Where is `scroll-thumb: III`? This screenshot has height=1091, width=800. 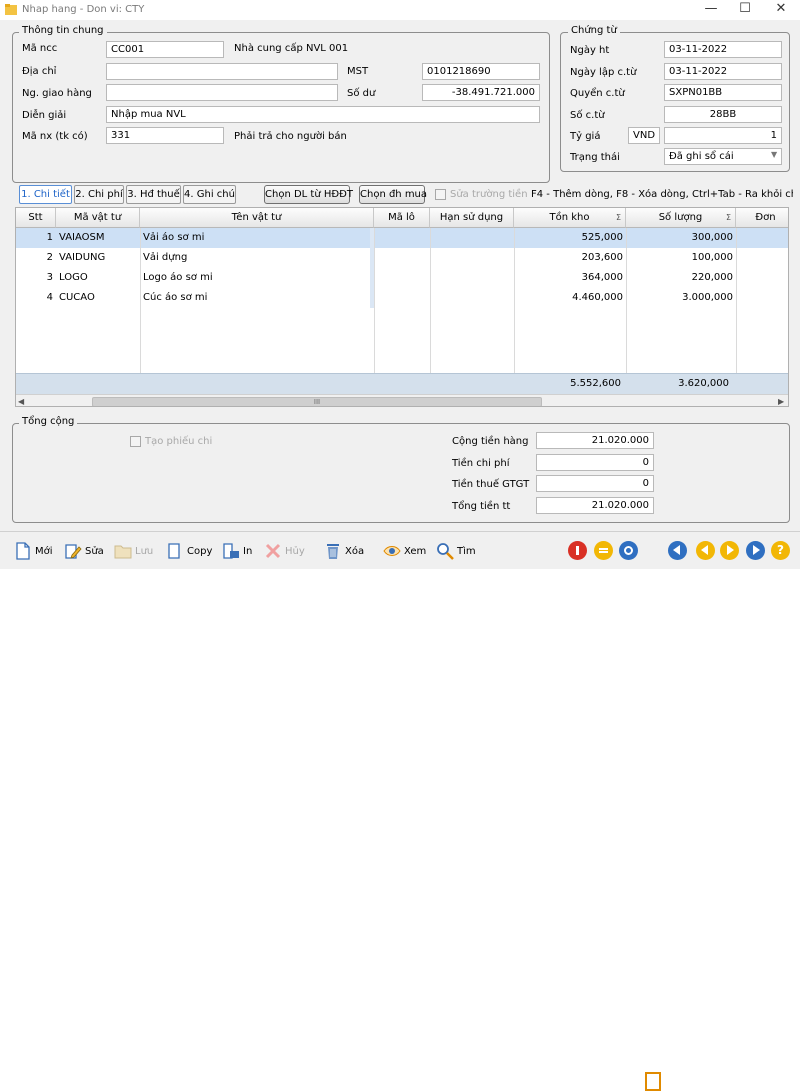
scroll-thumb: III is located at coordinates (317, 401).